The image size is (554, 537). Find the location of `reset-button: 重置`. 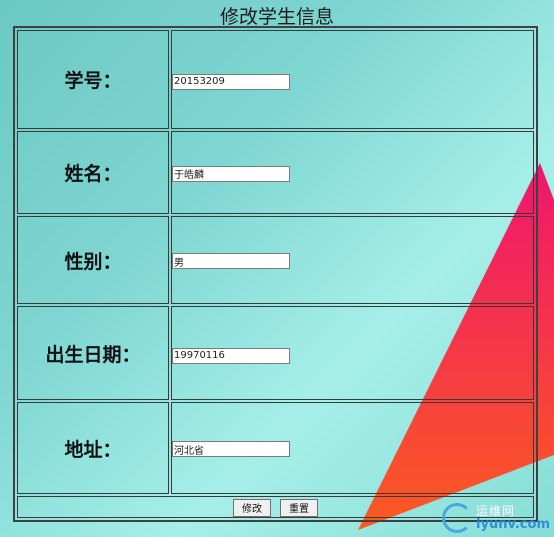

reset-button: 重置 is located at coordinates (299, 507).